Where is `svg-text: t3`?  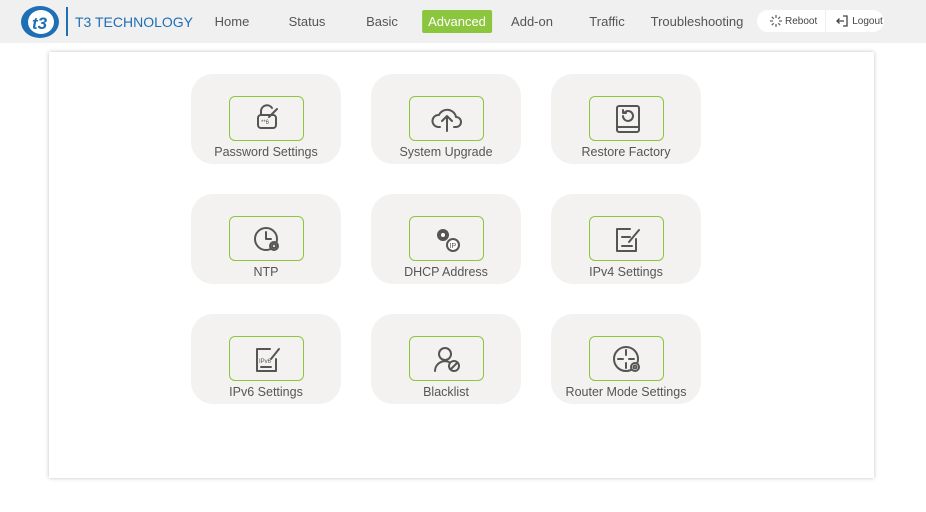
svg-text: t3 is located at coordinates (40, 23).